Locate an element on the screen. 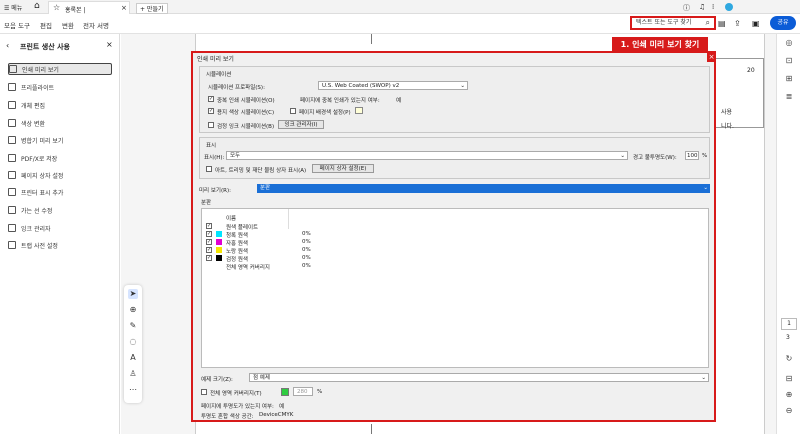 The height and width of the screenshot is (434, 800). pen-icon: ✎ is located at coordinates (133, 326).